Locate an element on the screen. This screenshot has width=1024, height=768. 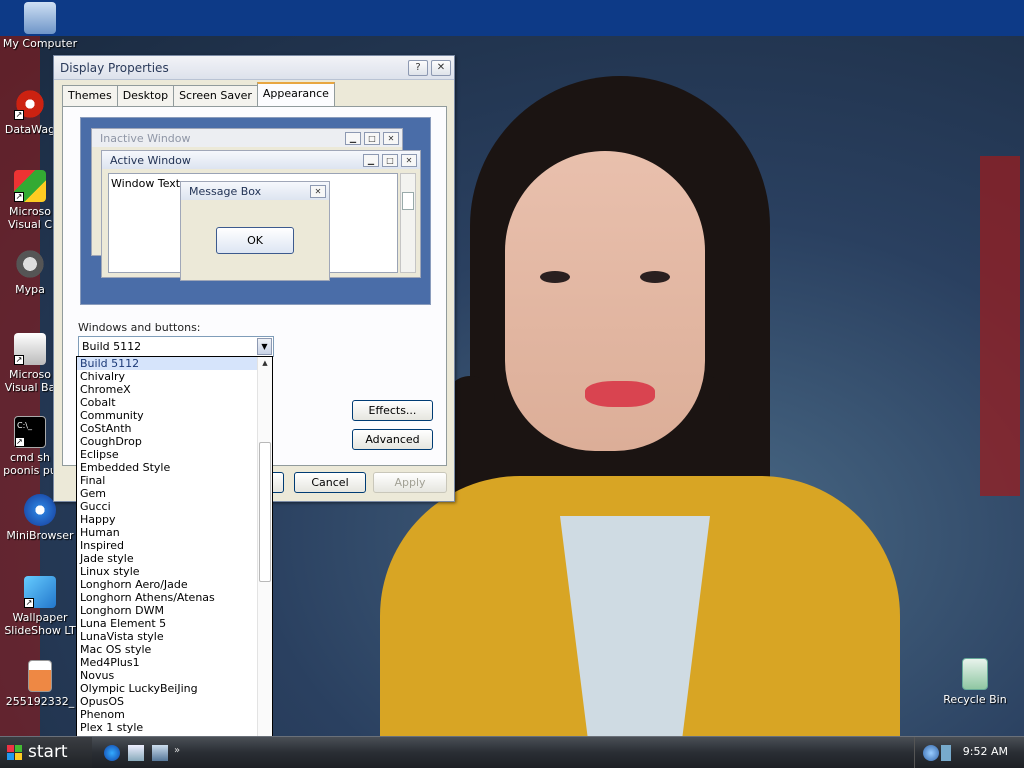
dropdown-option: Final is located at coordinates (167, 480).